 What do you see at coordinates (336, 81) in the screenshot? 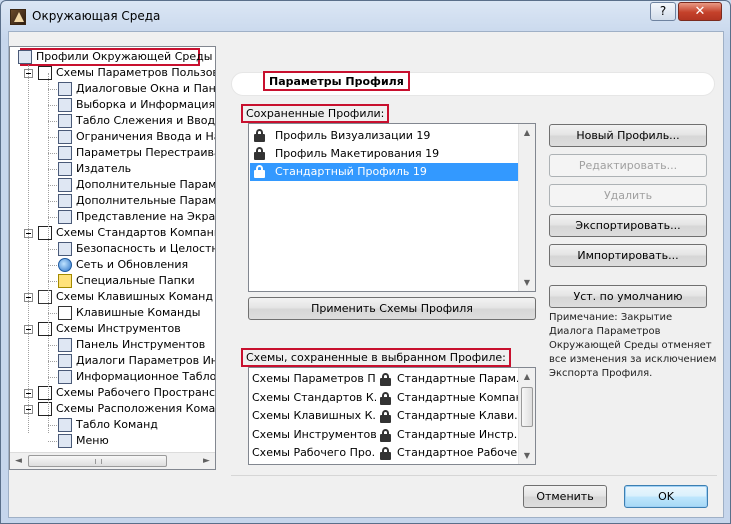
I see `panel-title: Параметры Профиля` at bounding box center [336, 81].